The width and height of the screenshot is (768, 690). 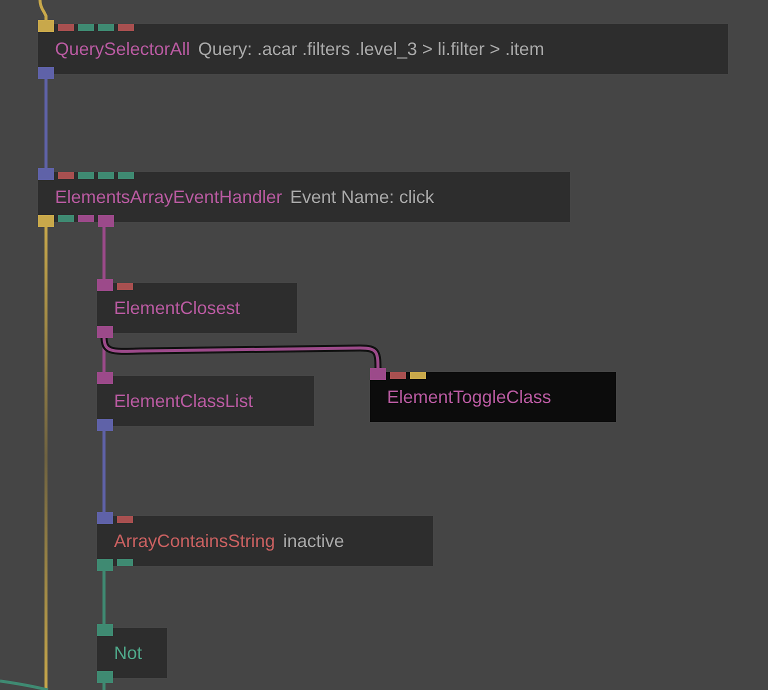 What do you see at coordinates (184, 401) in the screenshot?
I see `node-title: ElementClassList` at bounding box center [184, 401].